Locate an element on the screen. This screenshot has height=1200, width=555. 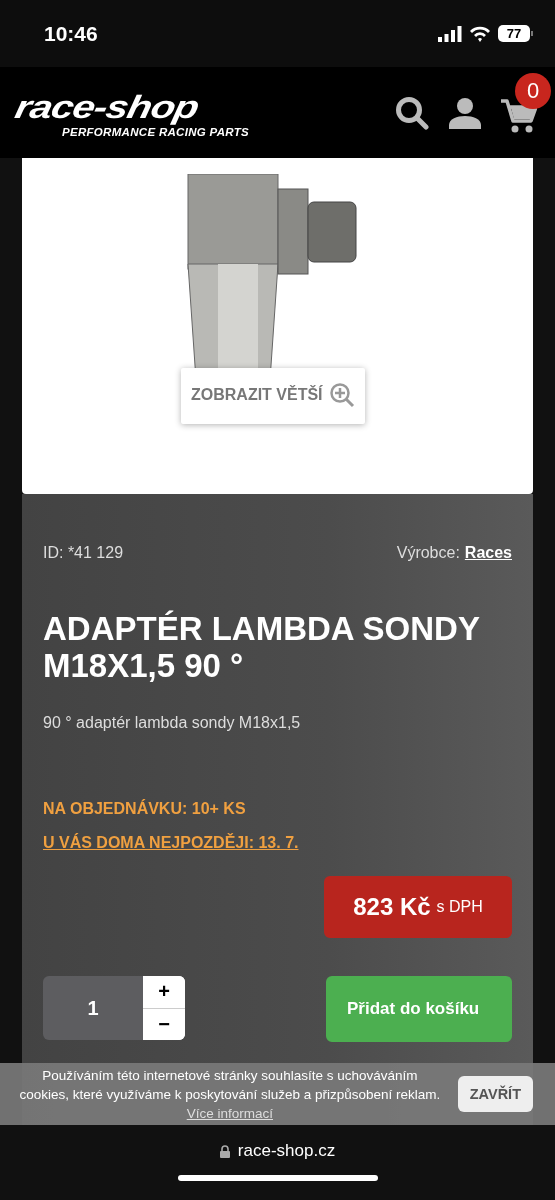
maker-label: Výrobce: is located at coordinates (428, 553).